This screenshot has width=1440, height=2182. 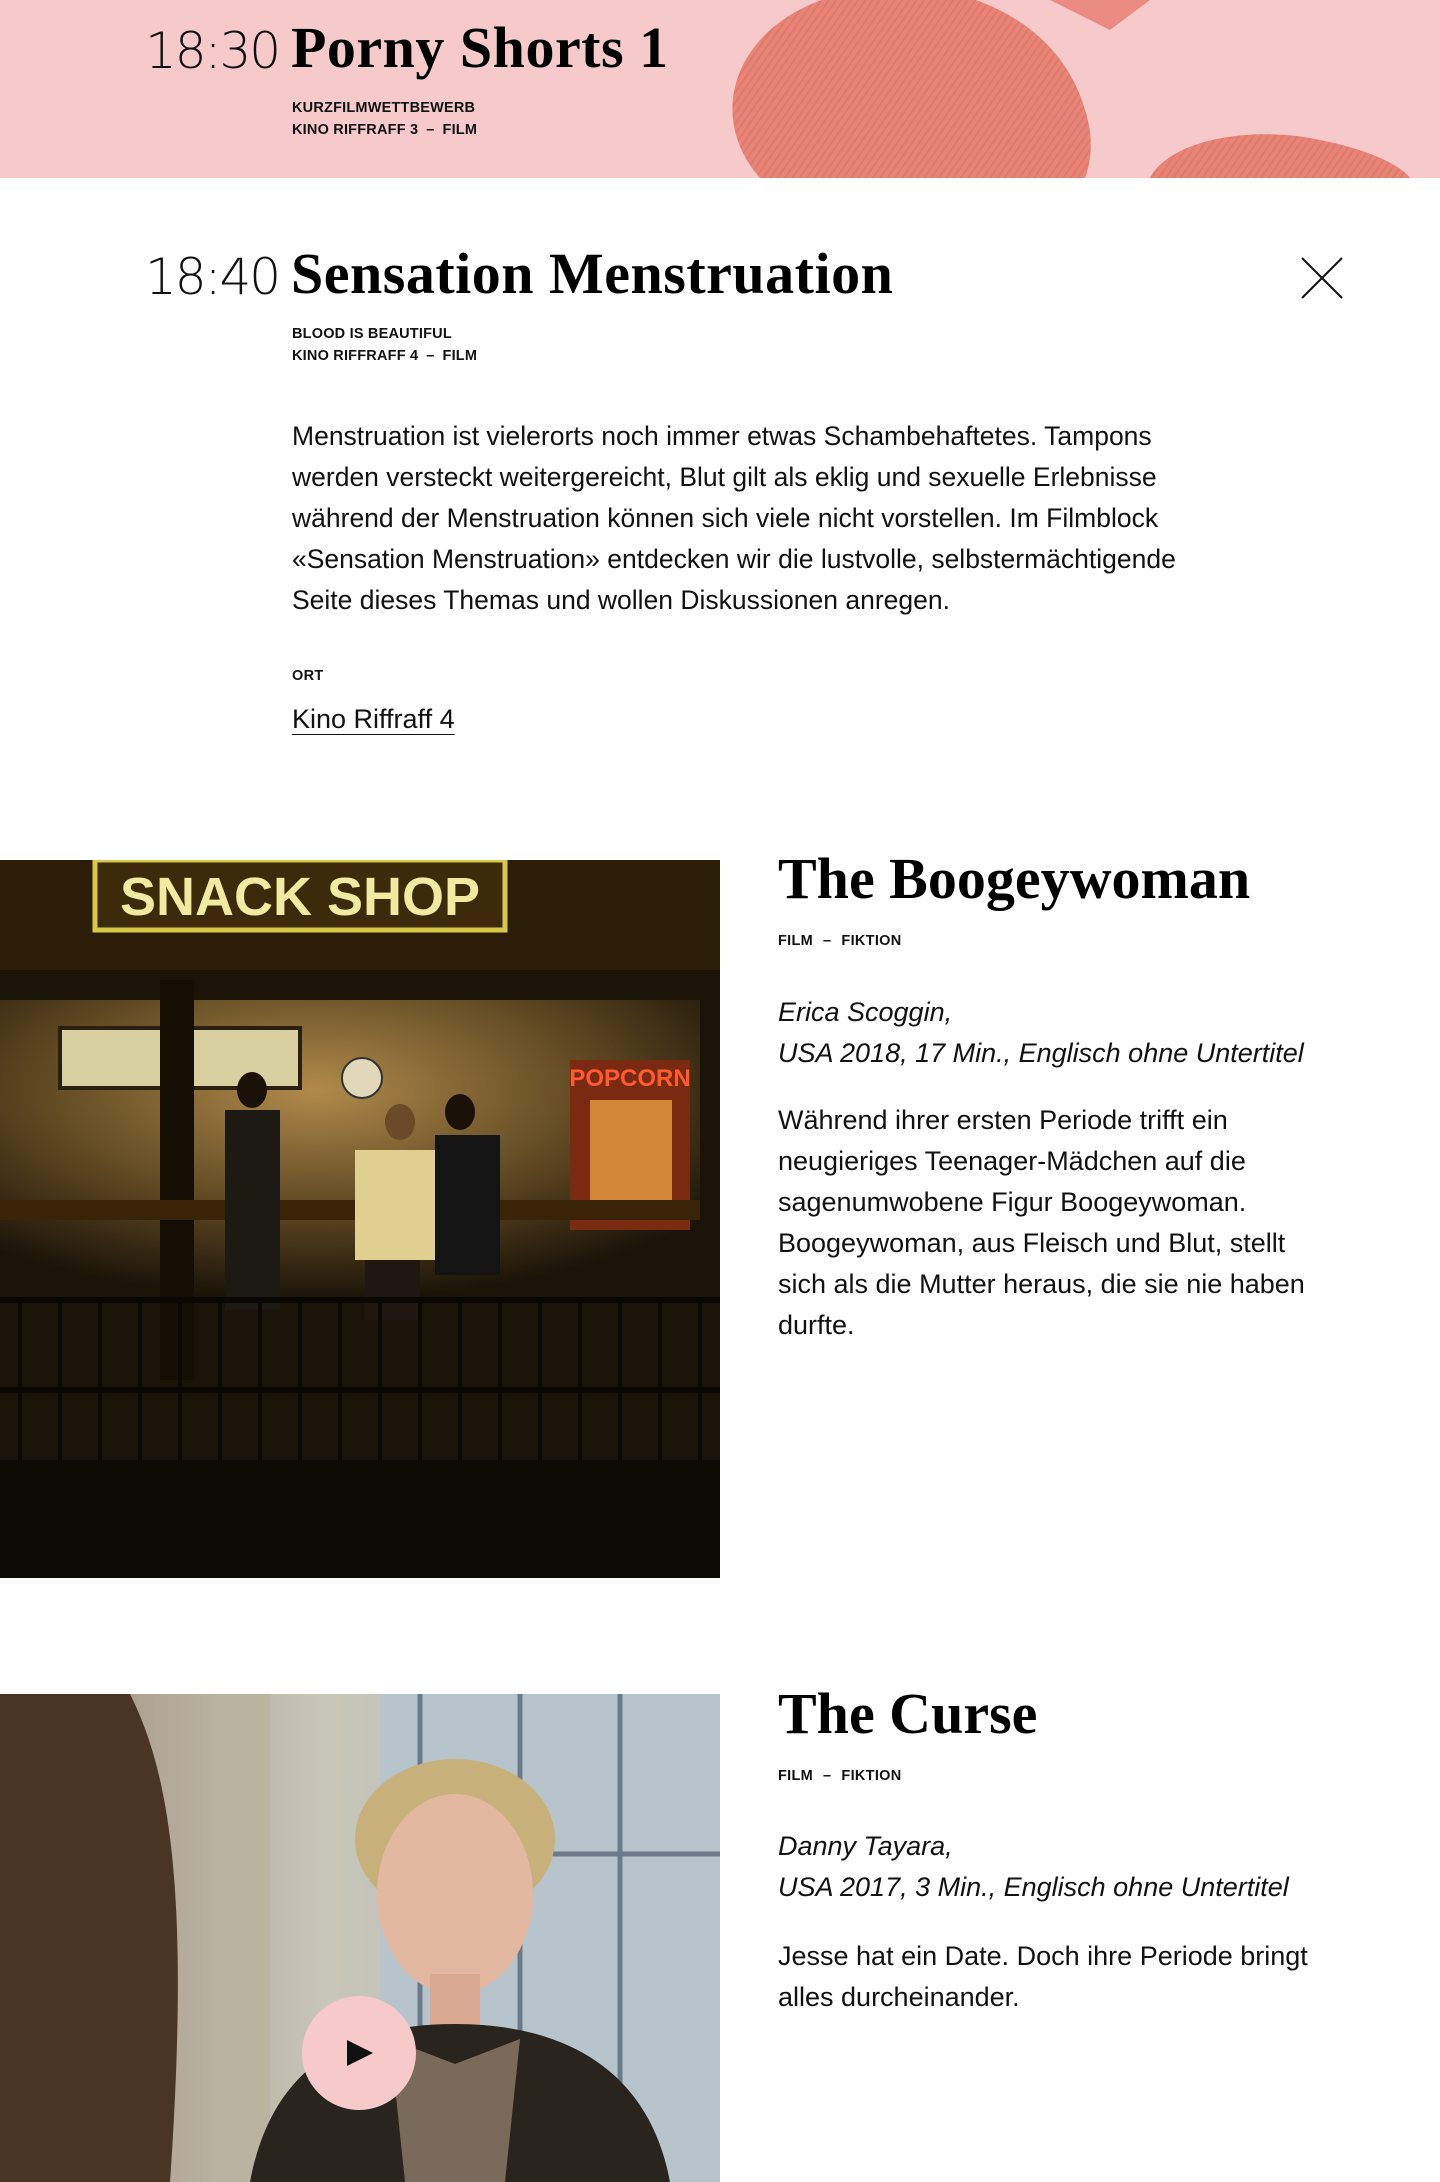 I want to click on event-venue: KINO RIFFRAFF 3, so click(x=355, y=130).